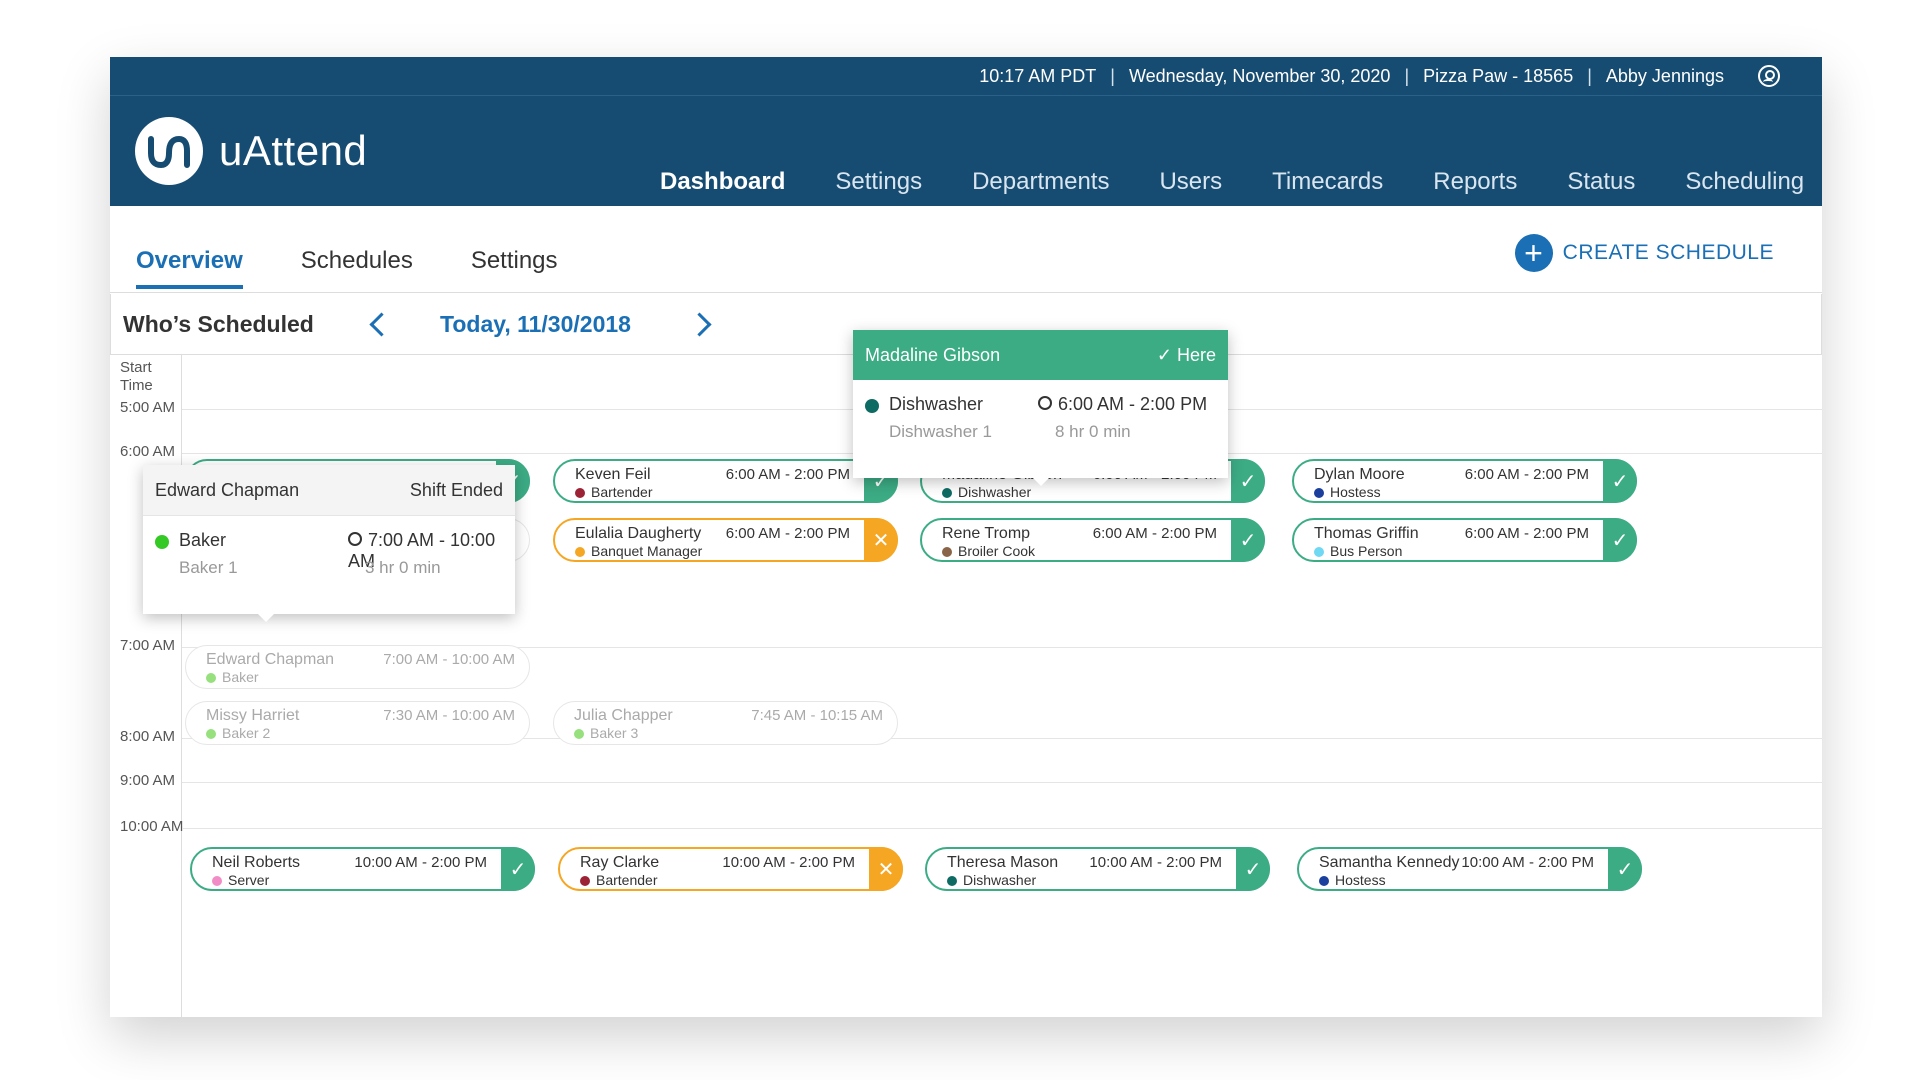 The height and width of the screenshot is (1080, 1920). What do you see at coordinates (1355, 492) in the screenshot?
I see `employee-role: Hostess` at bounding box center [1355, 492].